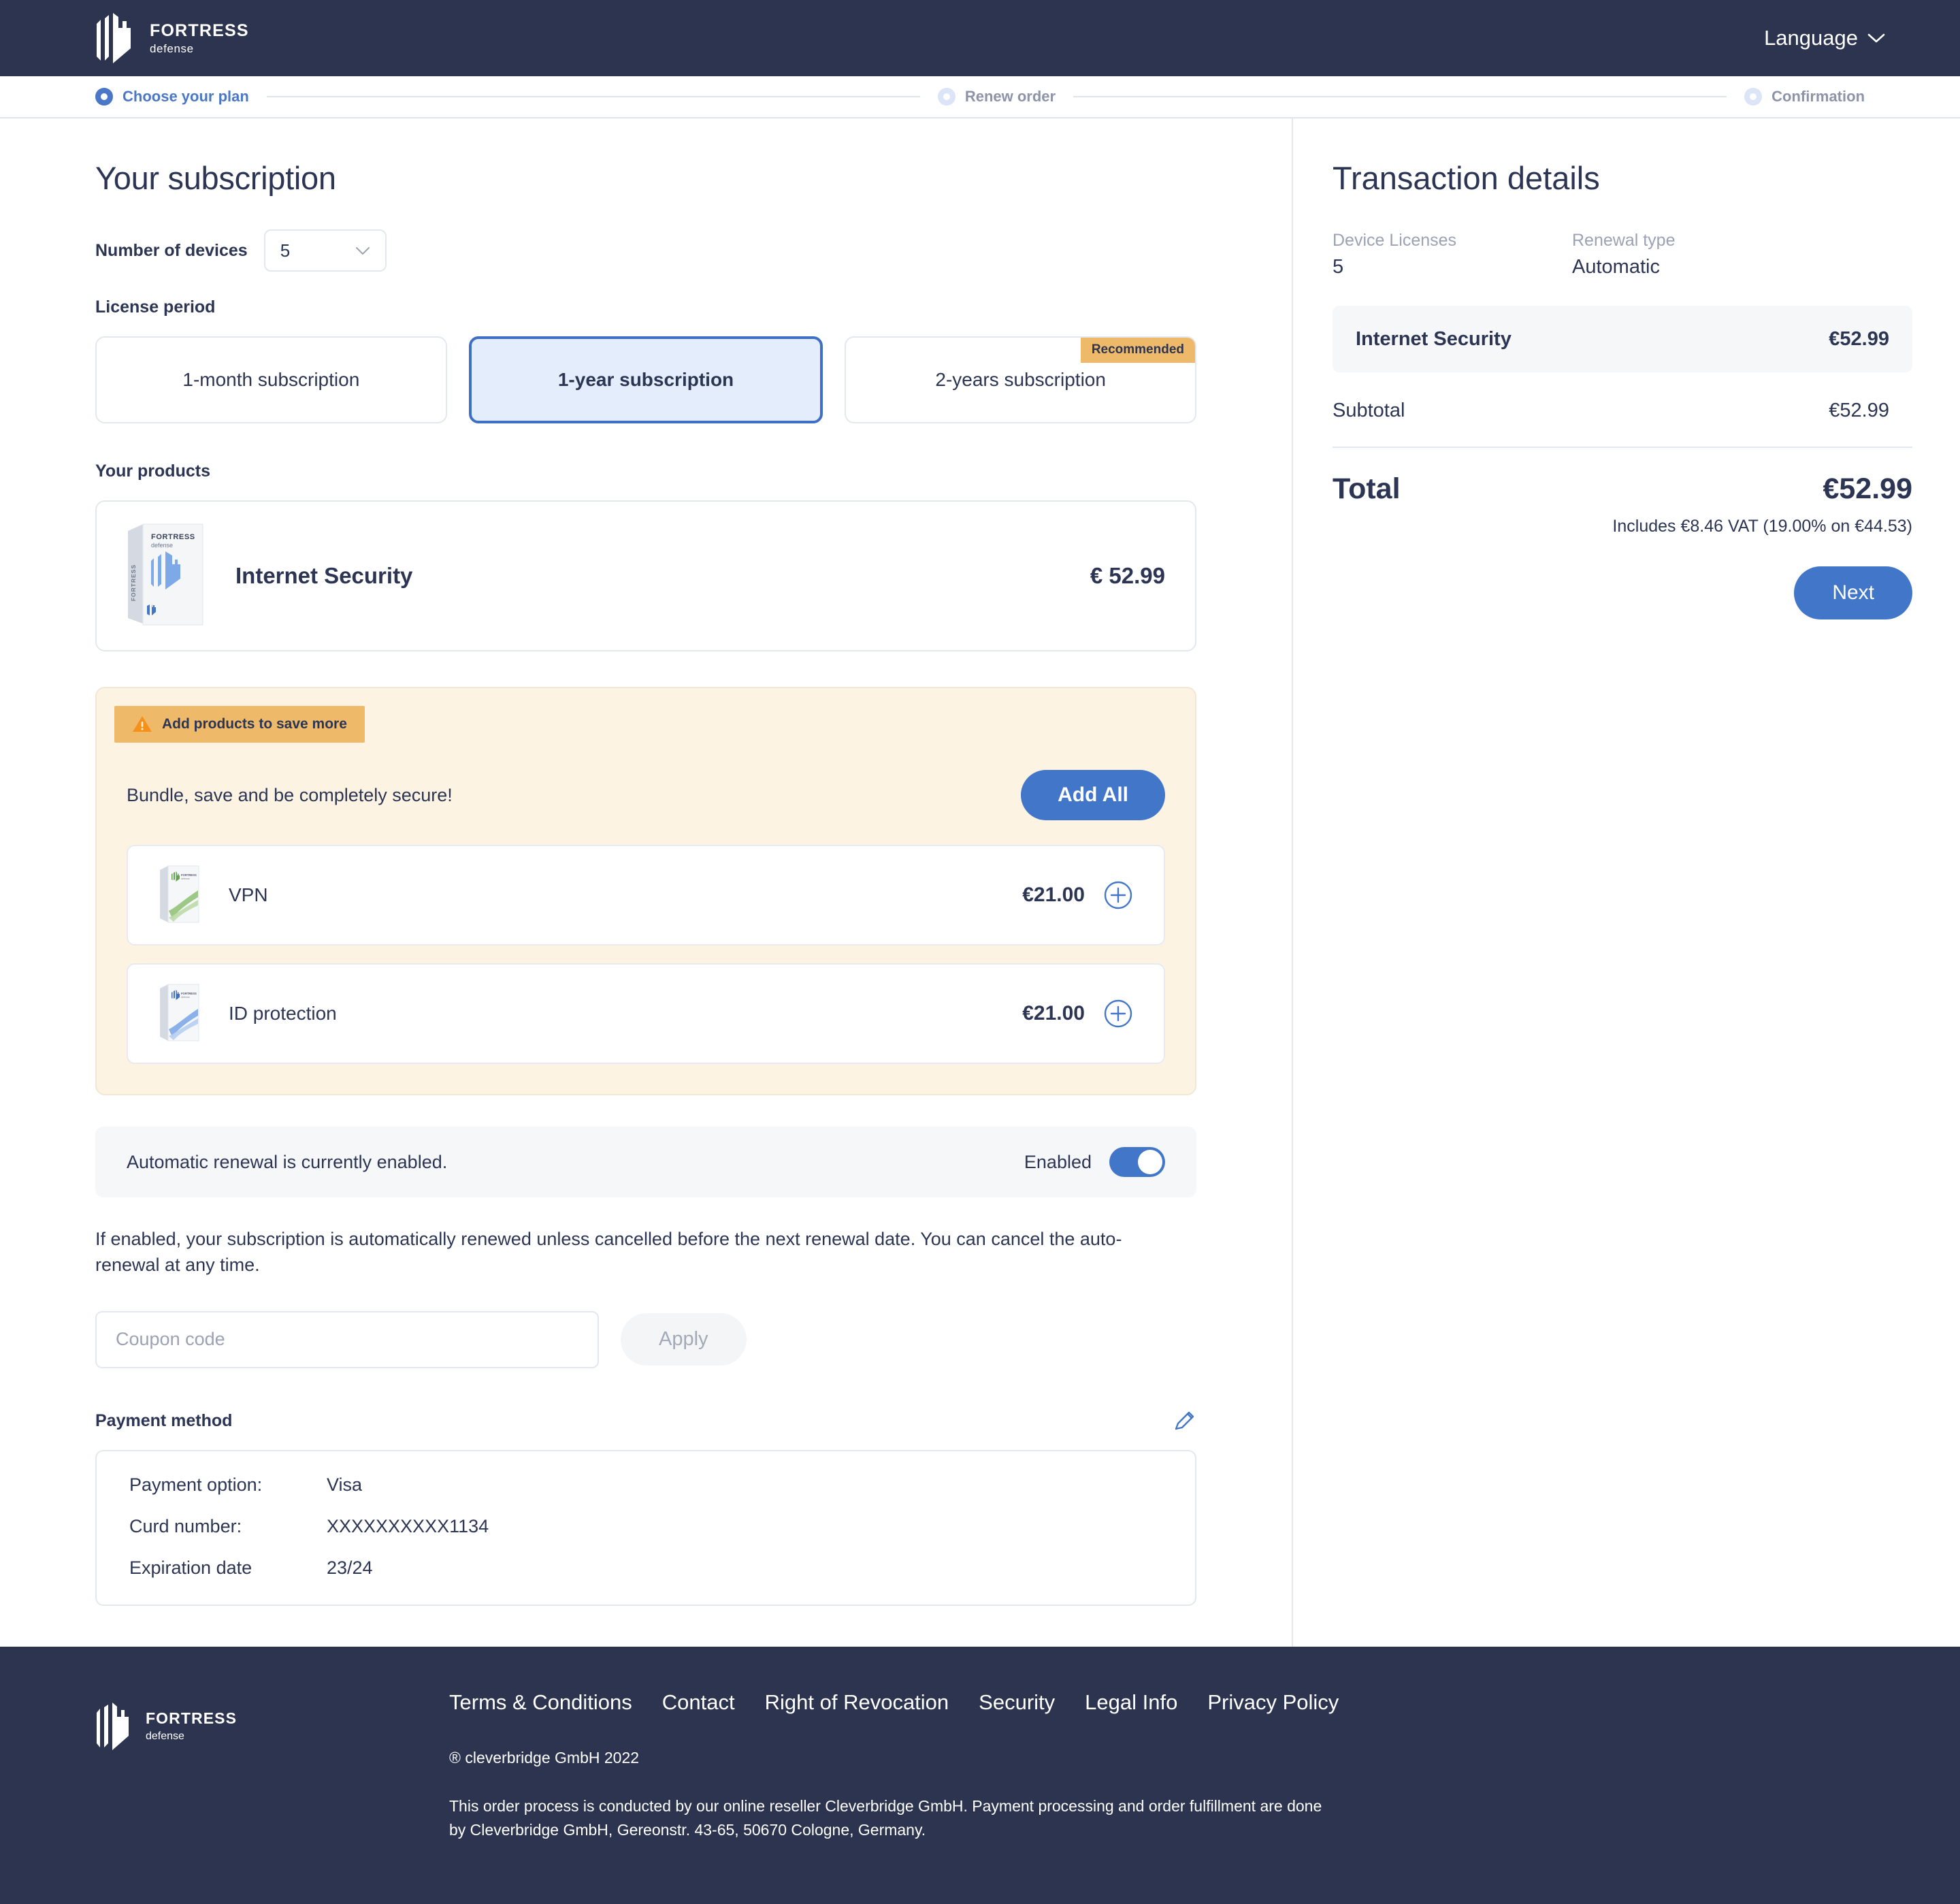 The image size is (1960, 1904). I want to click on footer-link-privacy-policy: Privacy Policy, so click(1273, 1703).